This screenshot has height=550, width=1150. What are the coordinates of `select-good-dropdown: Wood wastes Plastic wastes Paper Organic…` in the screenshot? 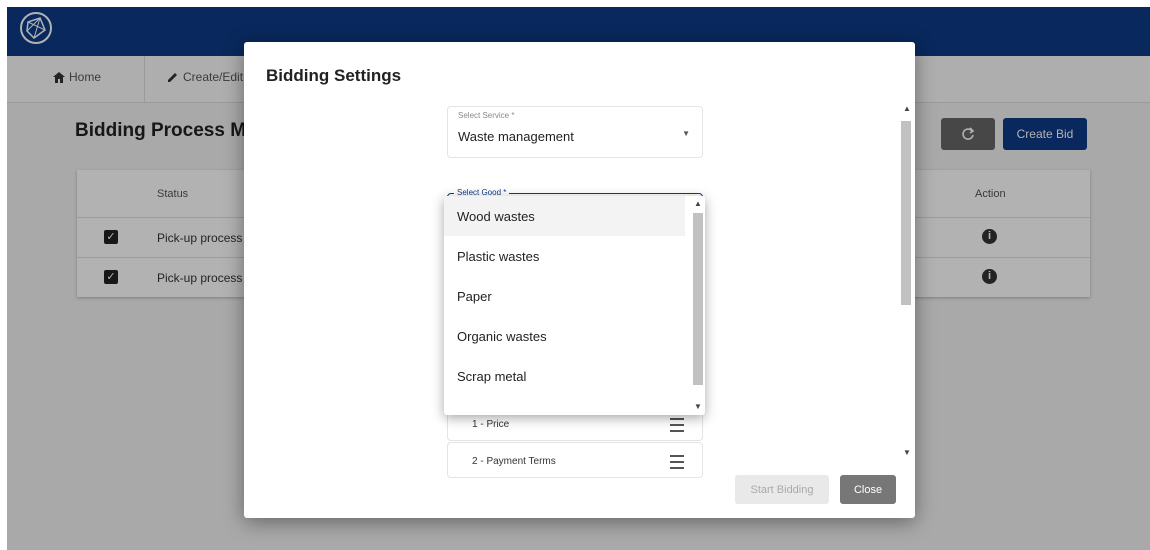 It's located at (574, 305).